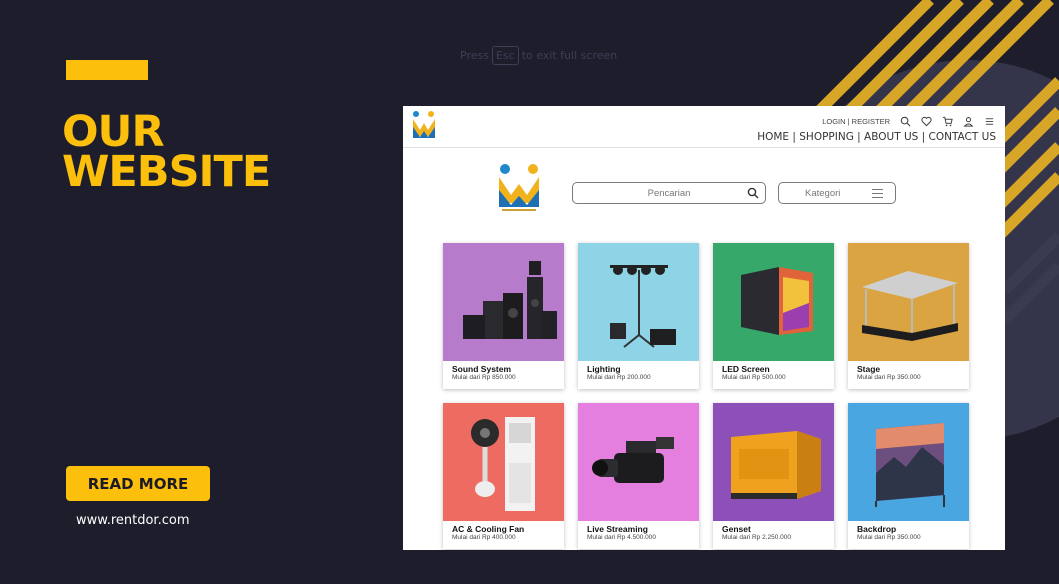 Image resolution: width=1059 pixels, height=584 pixels. Describe the element at coordinates (138, 483) in the screenshot. I see `read-more-button: READ MORE` at that location.